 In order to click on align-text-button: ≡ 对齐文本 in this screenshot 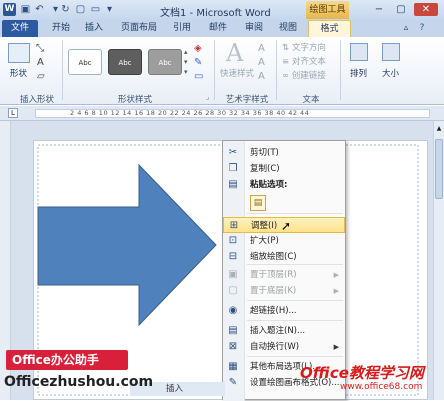, I will do `click(304, 61)`.